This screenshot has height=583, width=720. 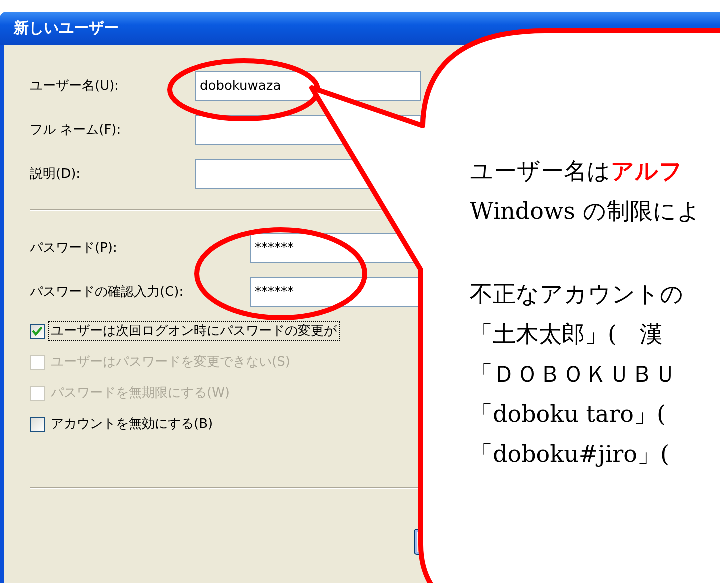 I want to click on field-label: 説明(D):, so click(x=56, y=174).